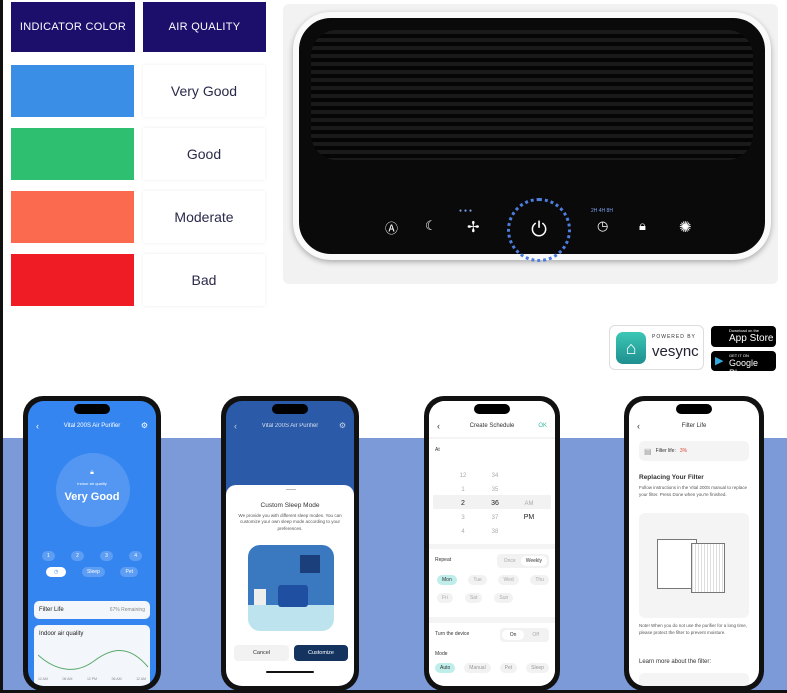  I want to click on day-sun: Sun, so click(504, 598).